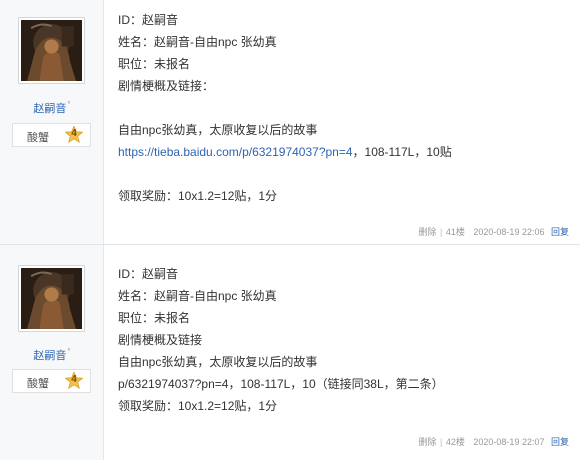 The image size is (580, 460). I want to click on post-footer: 删除 | 41楼 2020-08-19 22:06 回复, so click(493, 231).